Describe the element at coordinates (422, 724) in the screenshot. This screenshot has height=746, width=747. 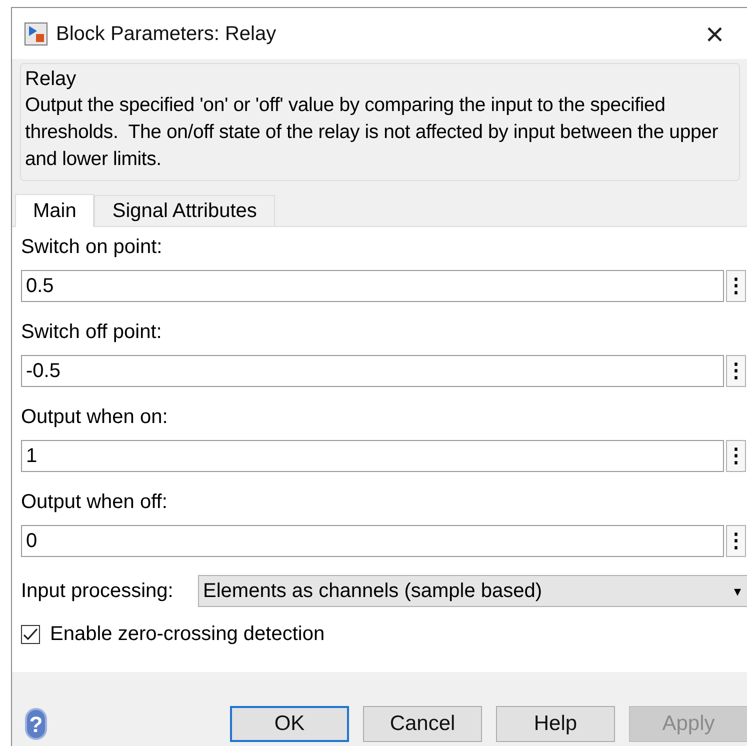
I see `button: Cancel` at that location.